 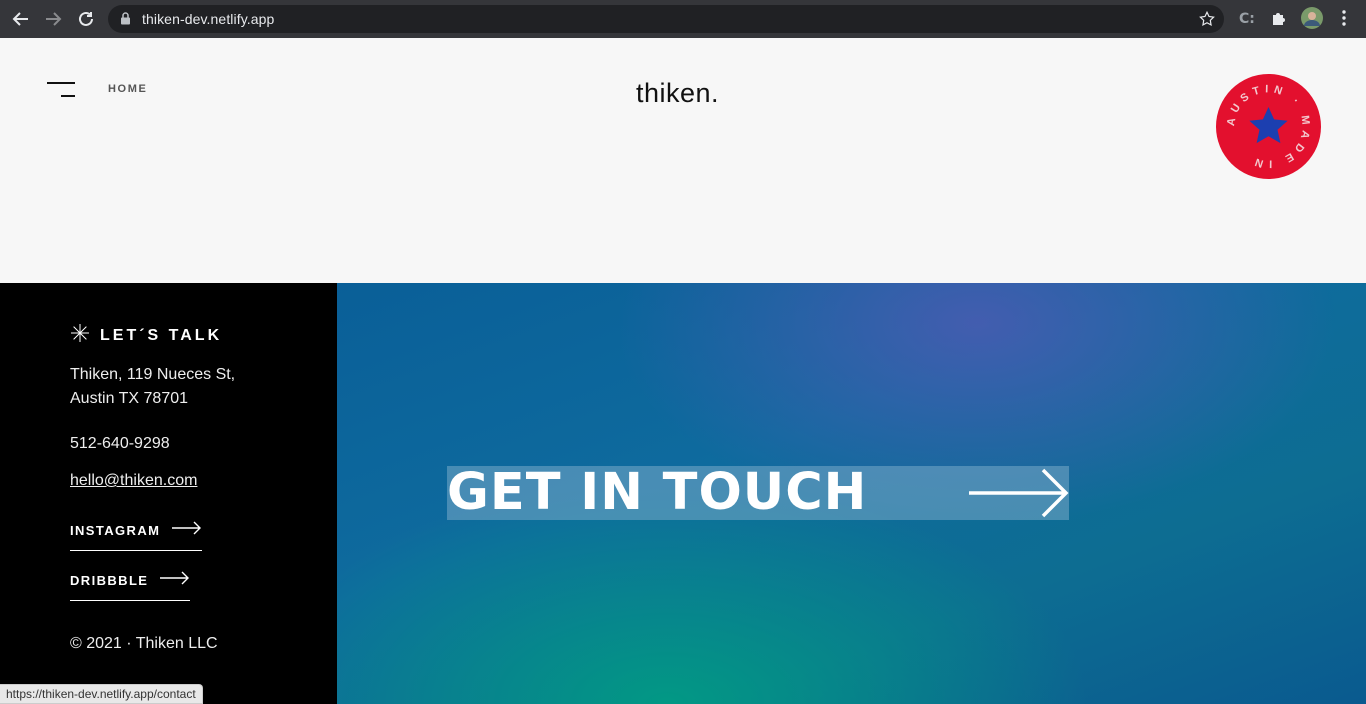 What do you see at coordinates (101, 694) in the screenshot?
I see `status-bar-url: https://thiken-dev.netlify.app/contact` at bounding box center [101, 694].